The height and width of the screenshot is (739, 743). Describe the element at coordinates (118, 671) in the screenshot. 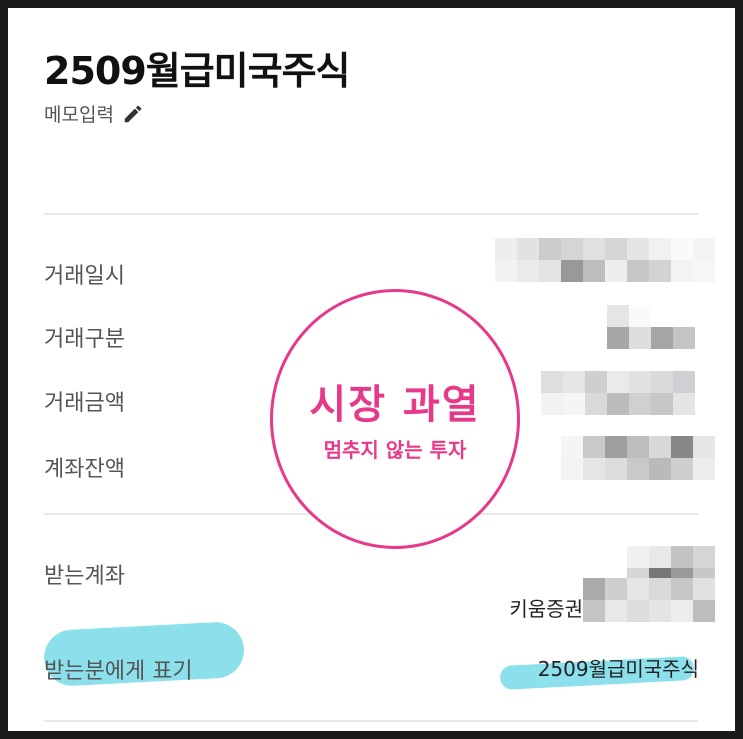

I see `recipient-display-label: 받는분에게 표기` at that location.